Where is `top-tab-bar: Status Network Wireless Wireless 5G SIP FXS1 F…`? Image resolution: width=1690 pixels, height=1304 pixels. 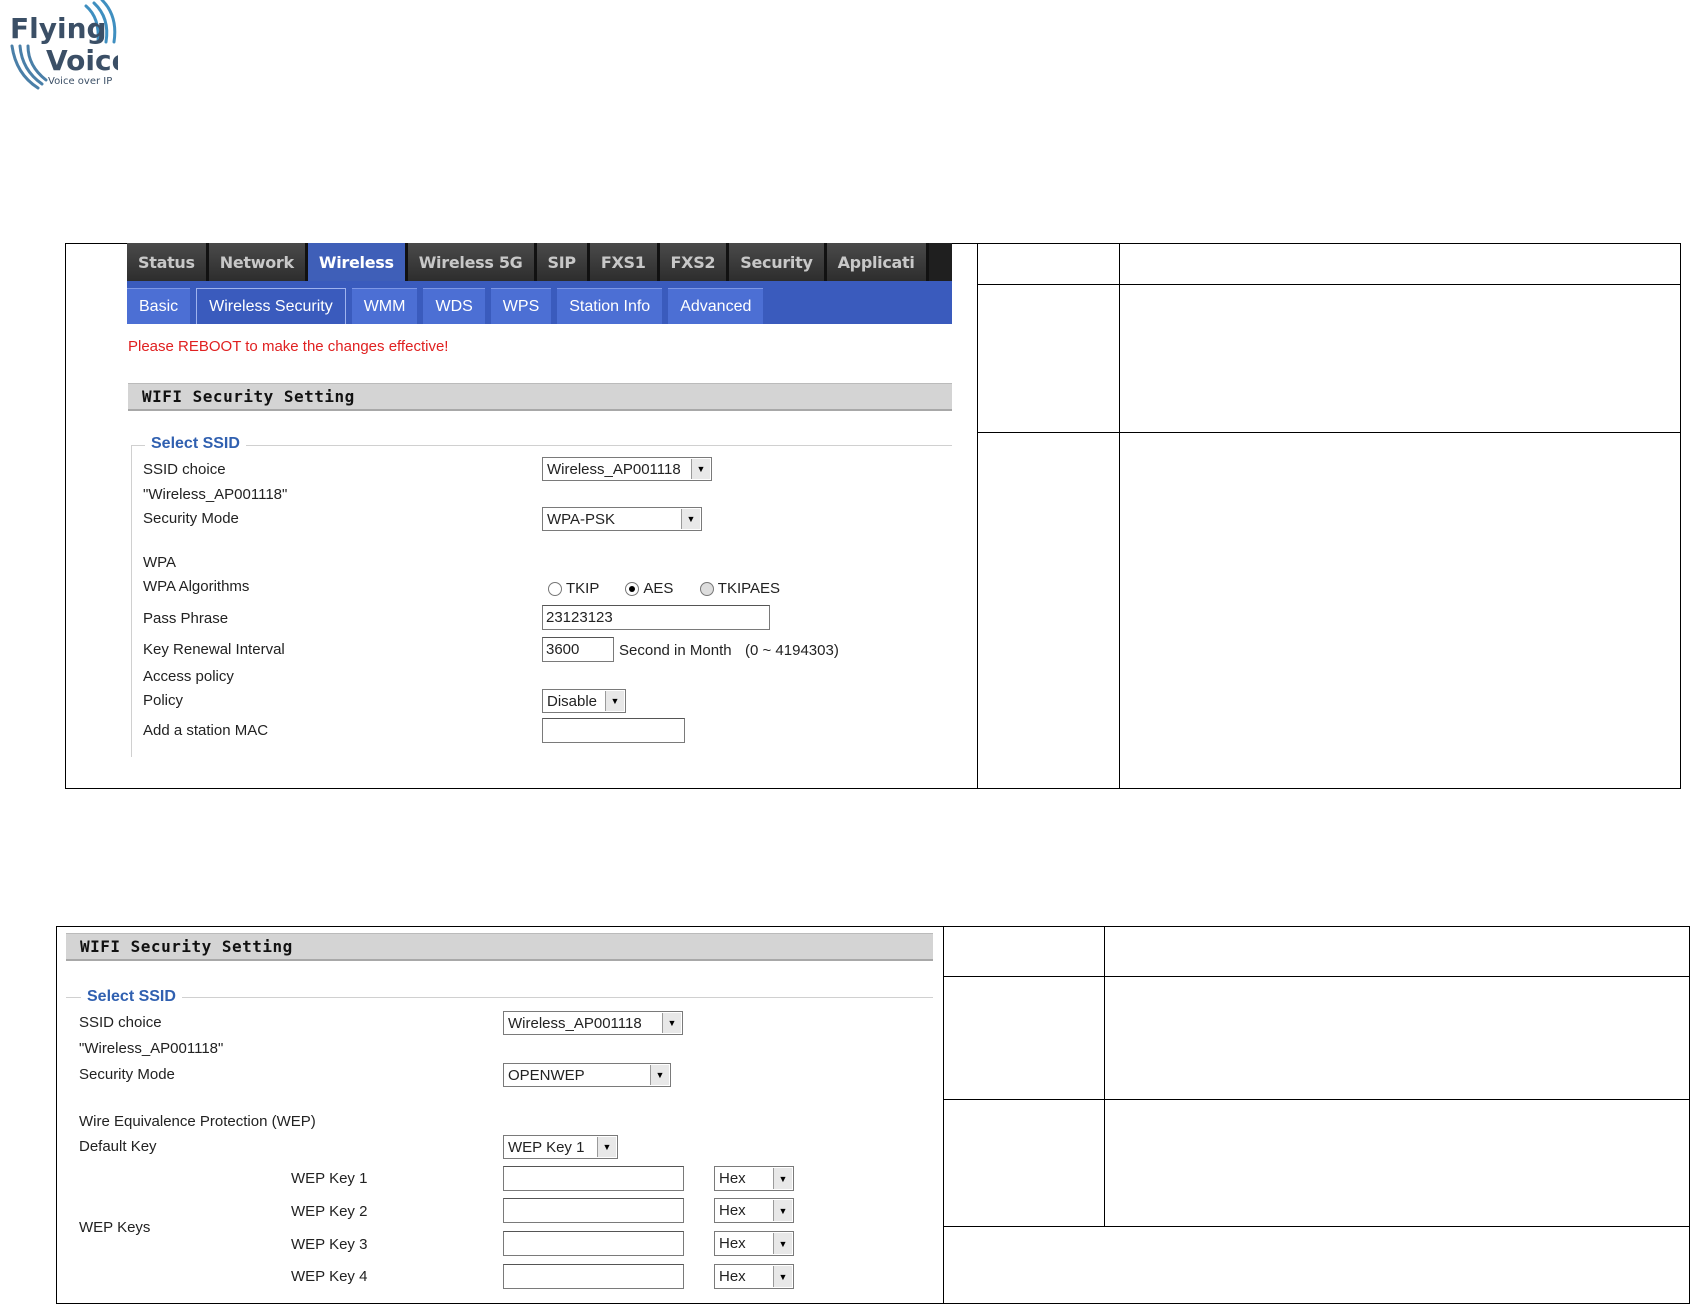
top-tab-bar: Status Network Wireless Wireless 5G SIP FXS1 F… is located at coordinates (539, 262).